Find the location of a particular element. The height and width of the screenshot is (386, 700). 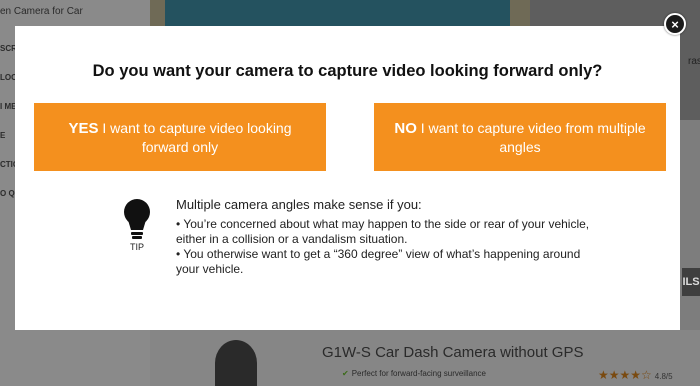

background-product-subtitle-text: Perfect for forward-facing surveillance is located at coordinates (418, 373).